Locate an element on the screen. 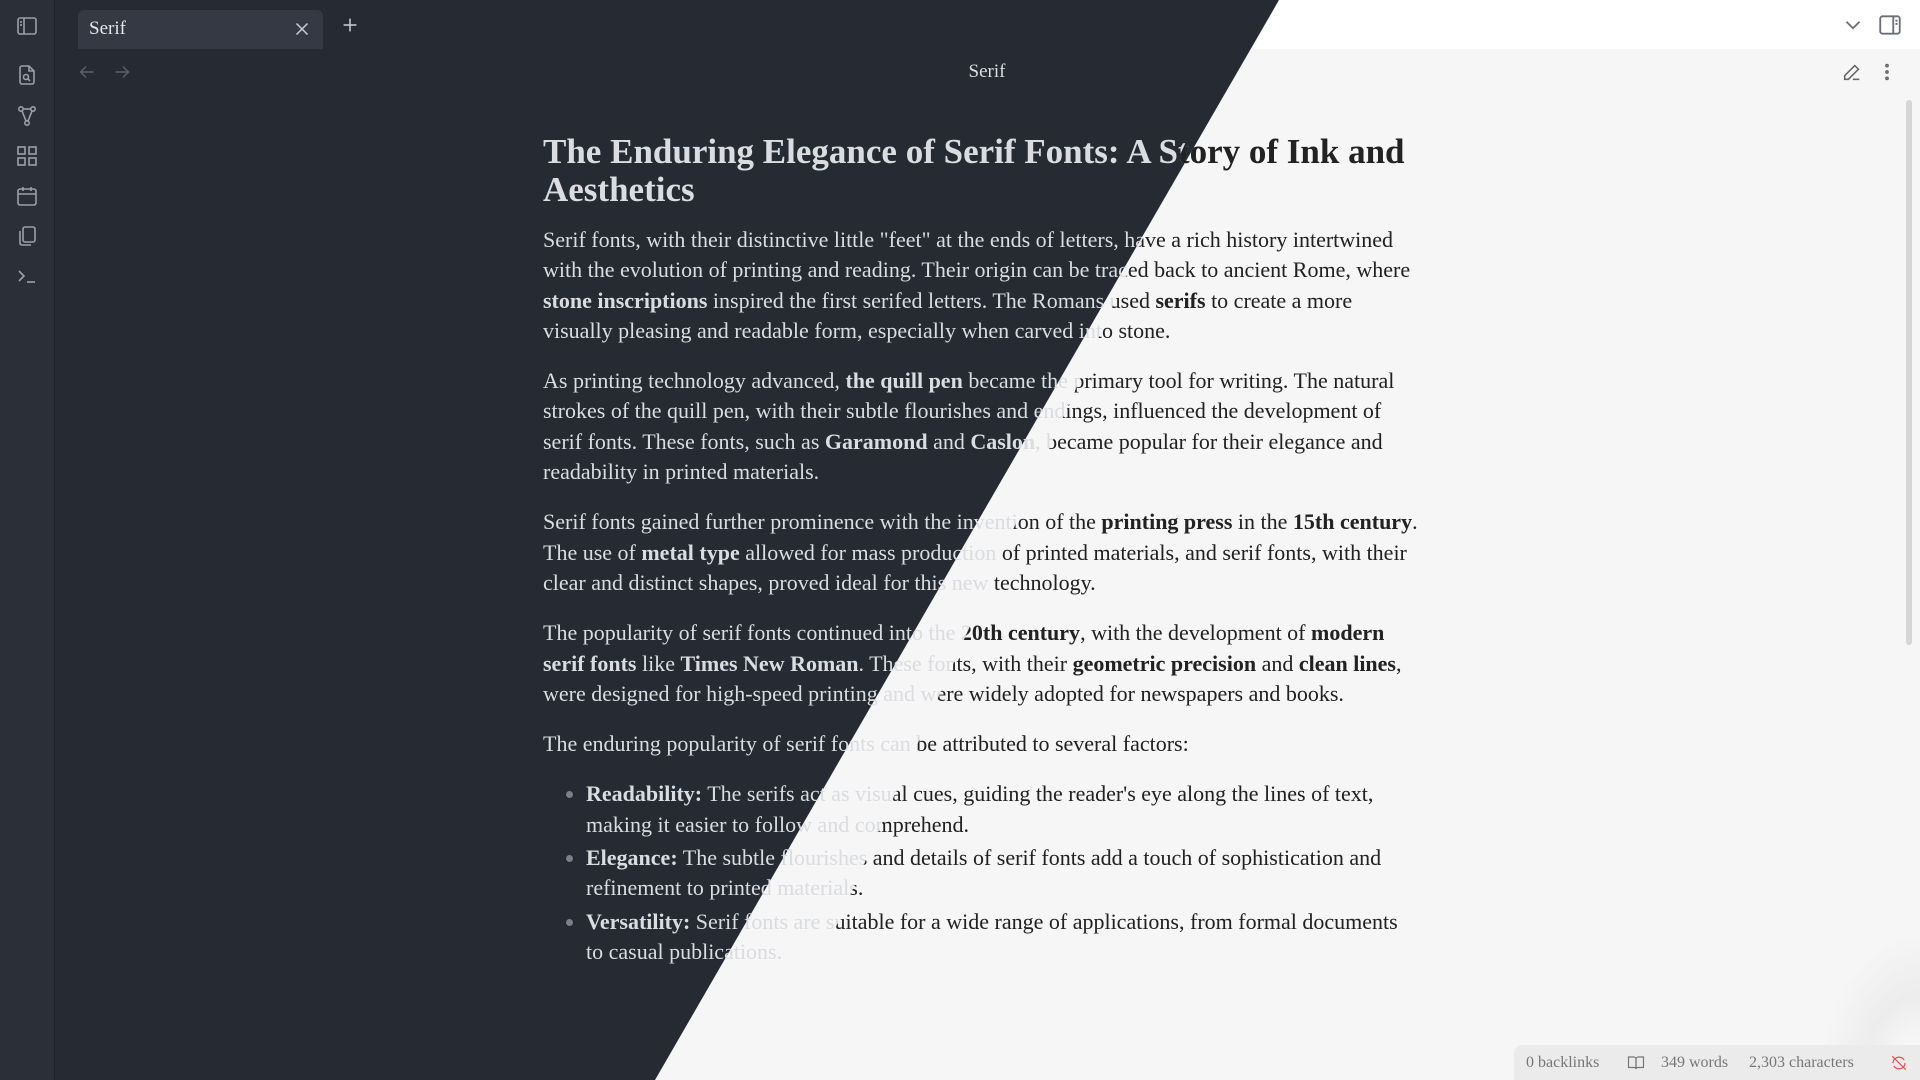  more-vertical-icon is located at coordinates (1887, 72).